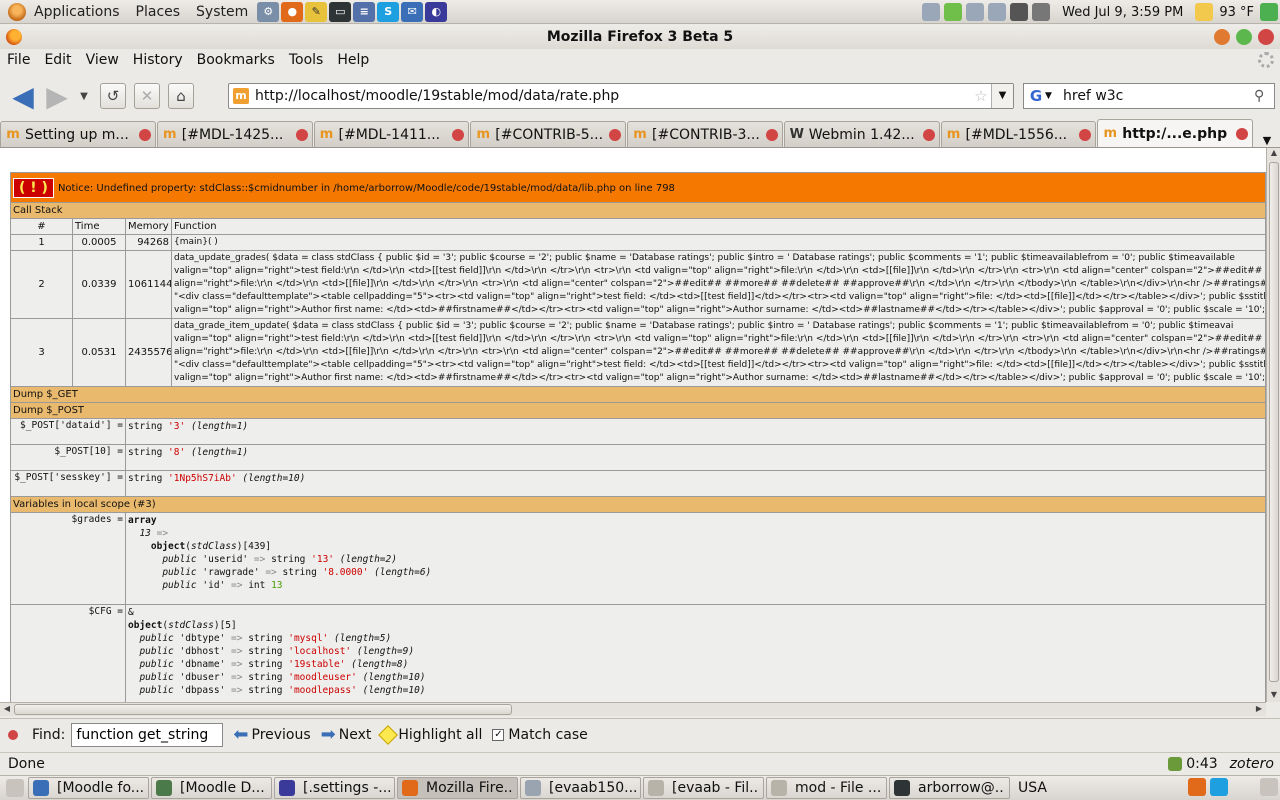 The width and height of the screenshot is (1280, 800). What do you see at coordinates (1032, 788) in the screenshot?
I see `keyboard-layout: USA` at bounding box center [1032, 788].